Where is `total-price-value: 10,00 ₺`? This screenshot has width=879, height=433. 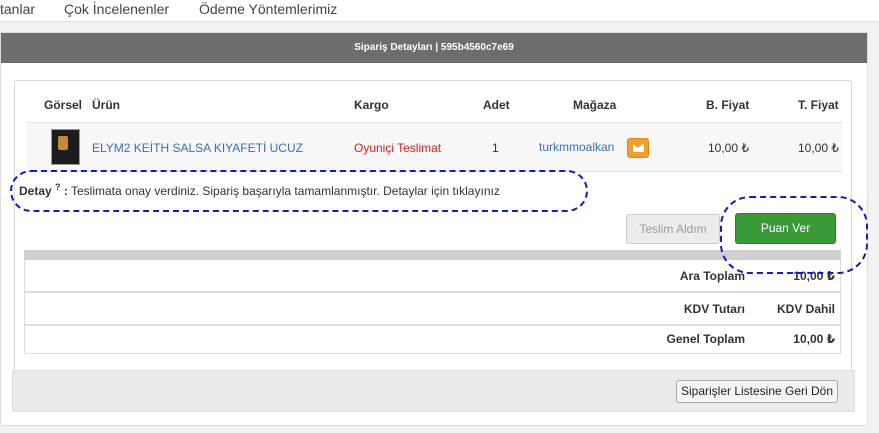 total-price-value: 10,00 ₺ is located at coordinates (818, 148).